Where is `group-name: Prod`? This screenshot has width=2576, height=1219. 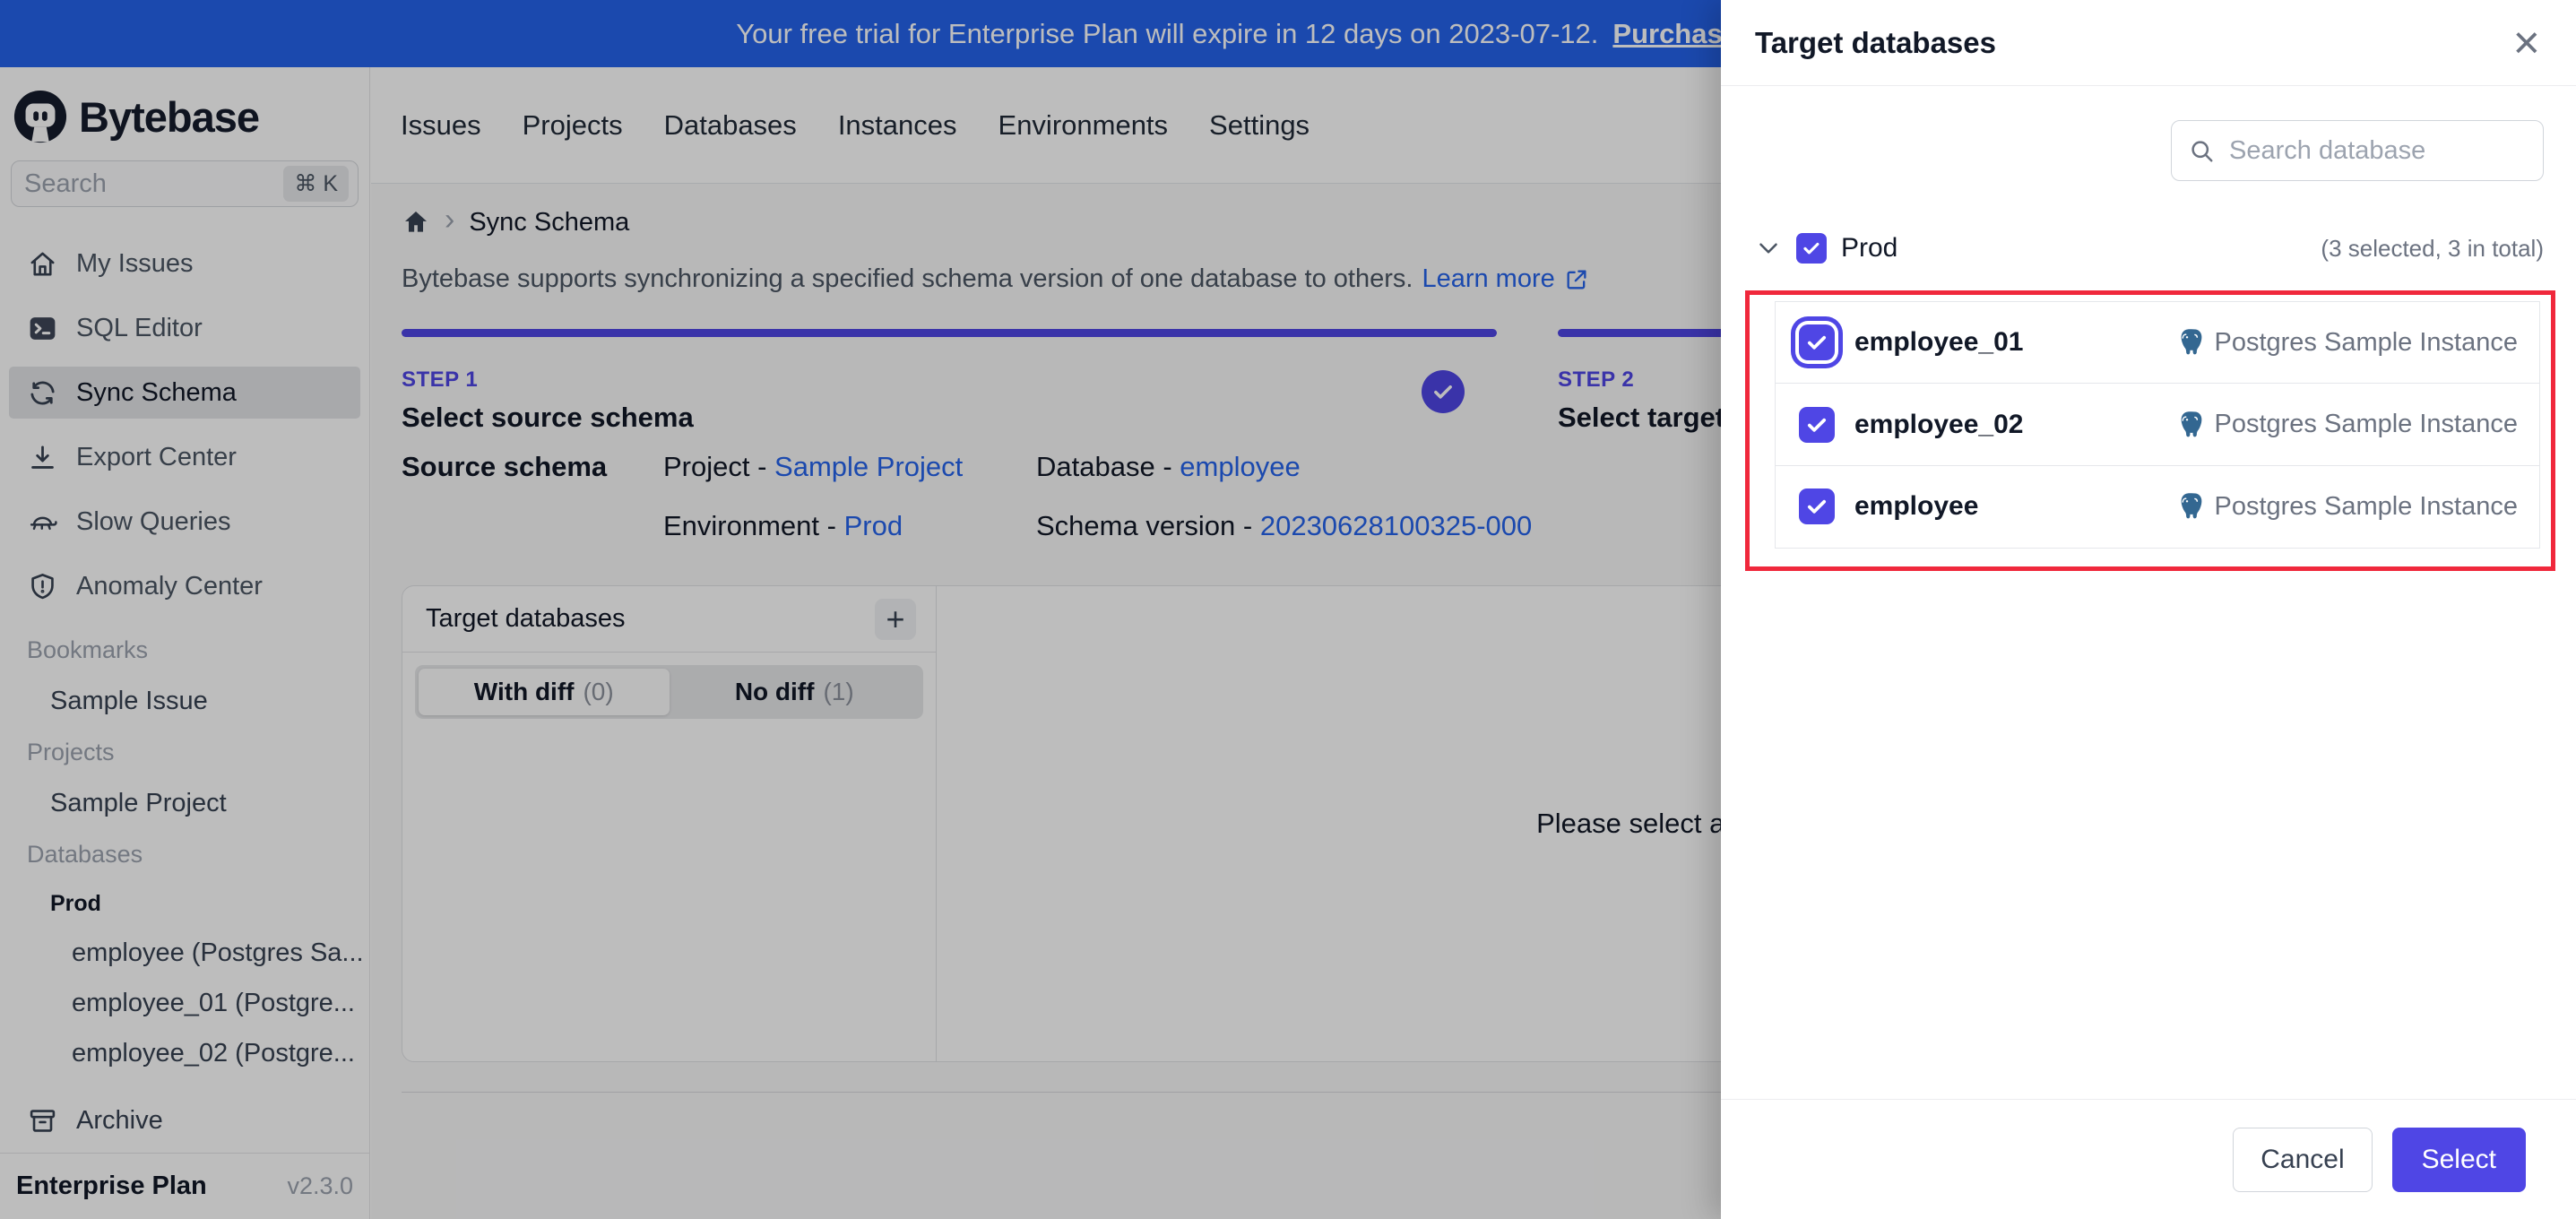
group-name: Prod is located at coordinates (1869, 248).